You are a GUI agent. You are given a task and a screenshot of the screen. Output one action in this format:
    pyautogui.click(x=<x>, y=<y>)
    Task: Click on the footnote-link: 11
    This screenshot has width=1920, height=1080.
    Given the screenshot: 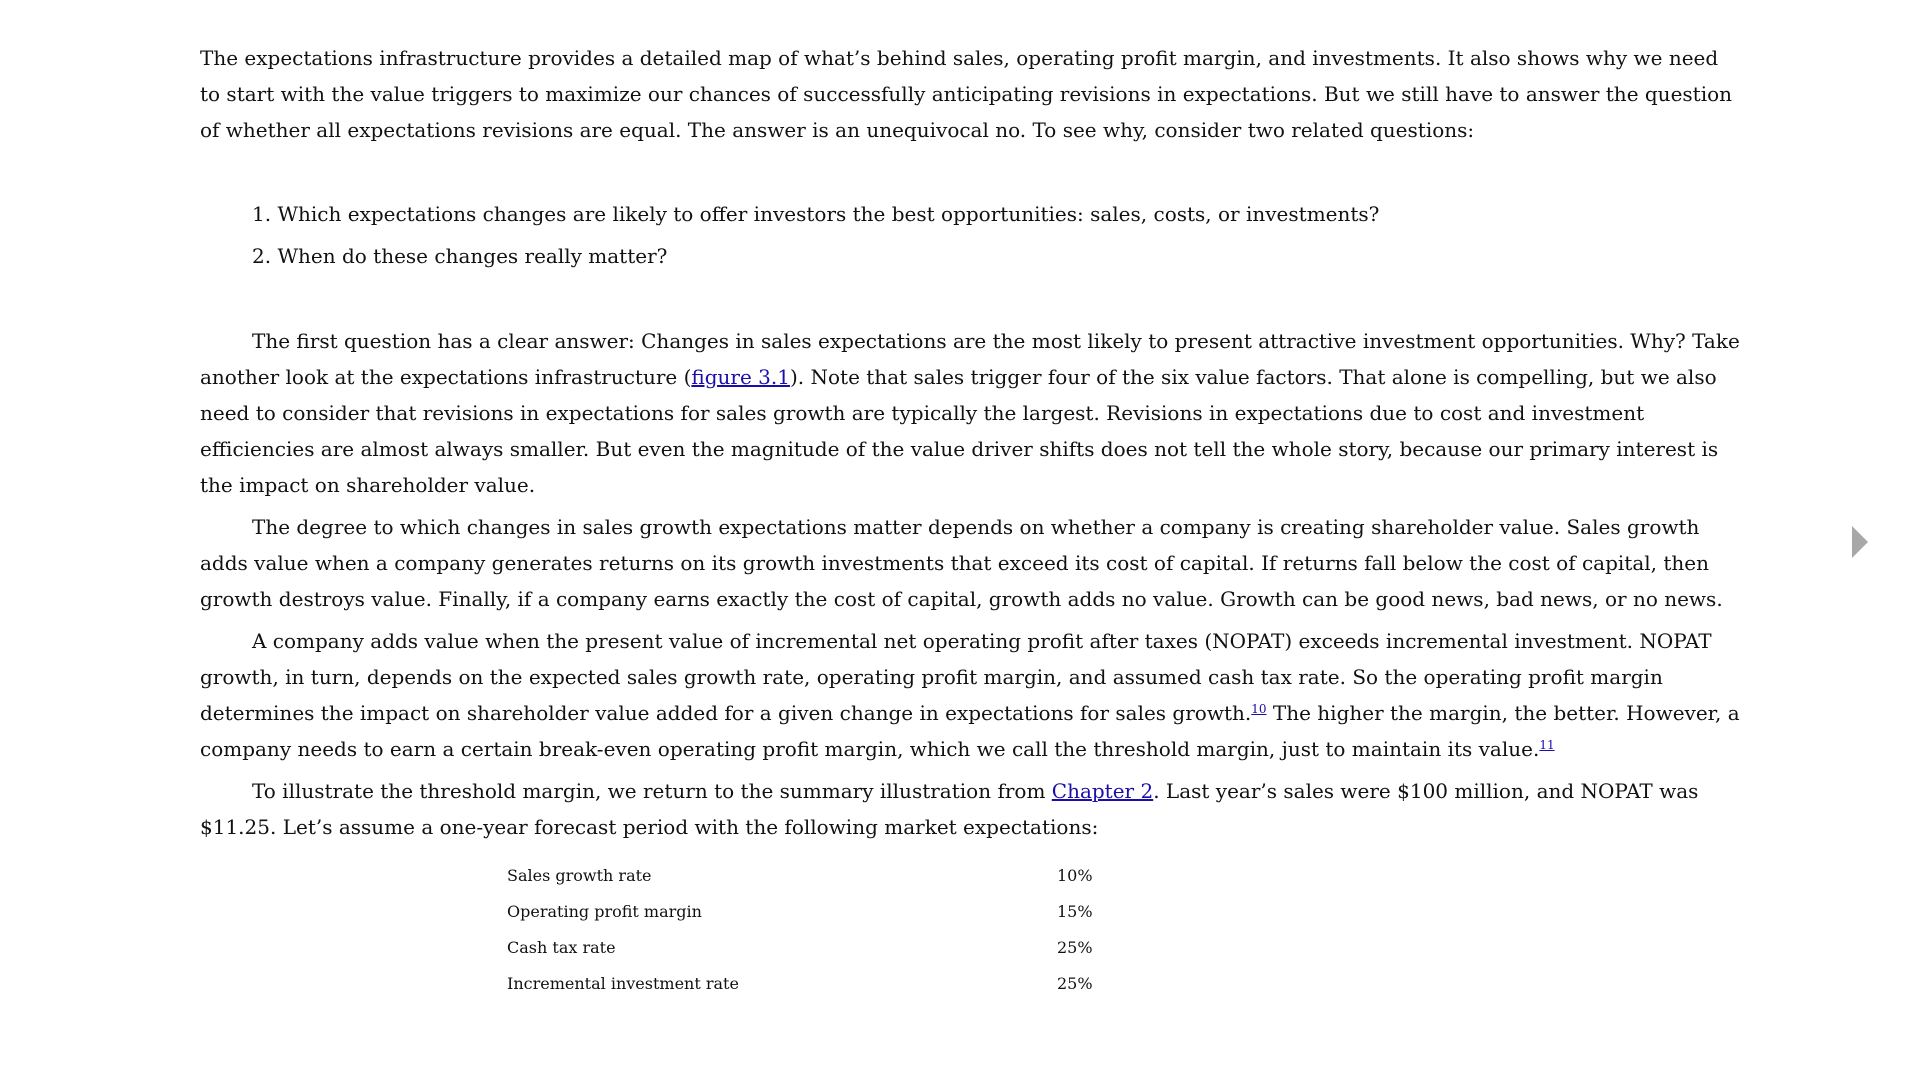 What is the action you would take?
    pyautogui.click(x=1546, y=745)
    